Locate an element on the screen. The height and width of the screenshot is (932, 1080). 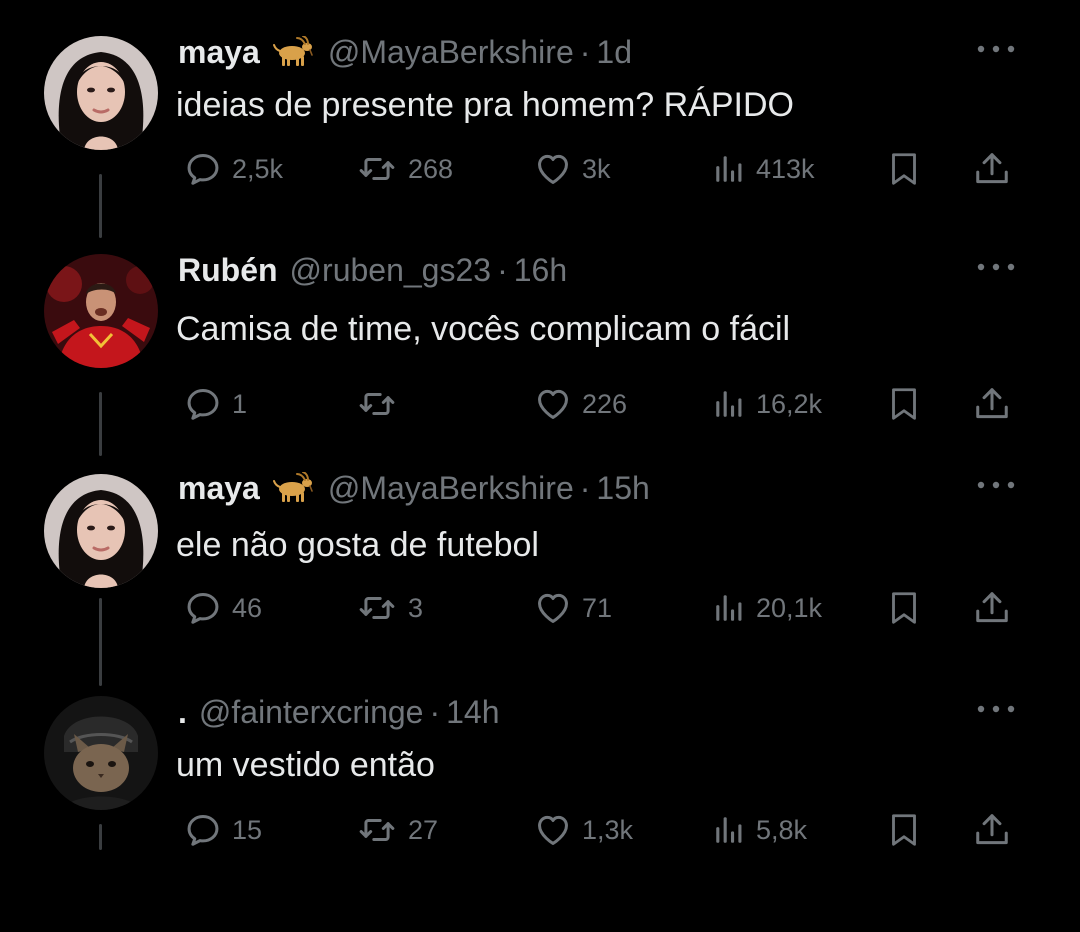
view-count: 16,2k is located at coordinates (789, 403).